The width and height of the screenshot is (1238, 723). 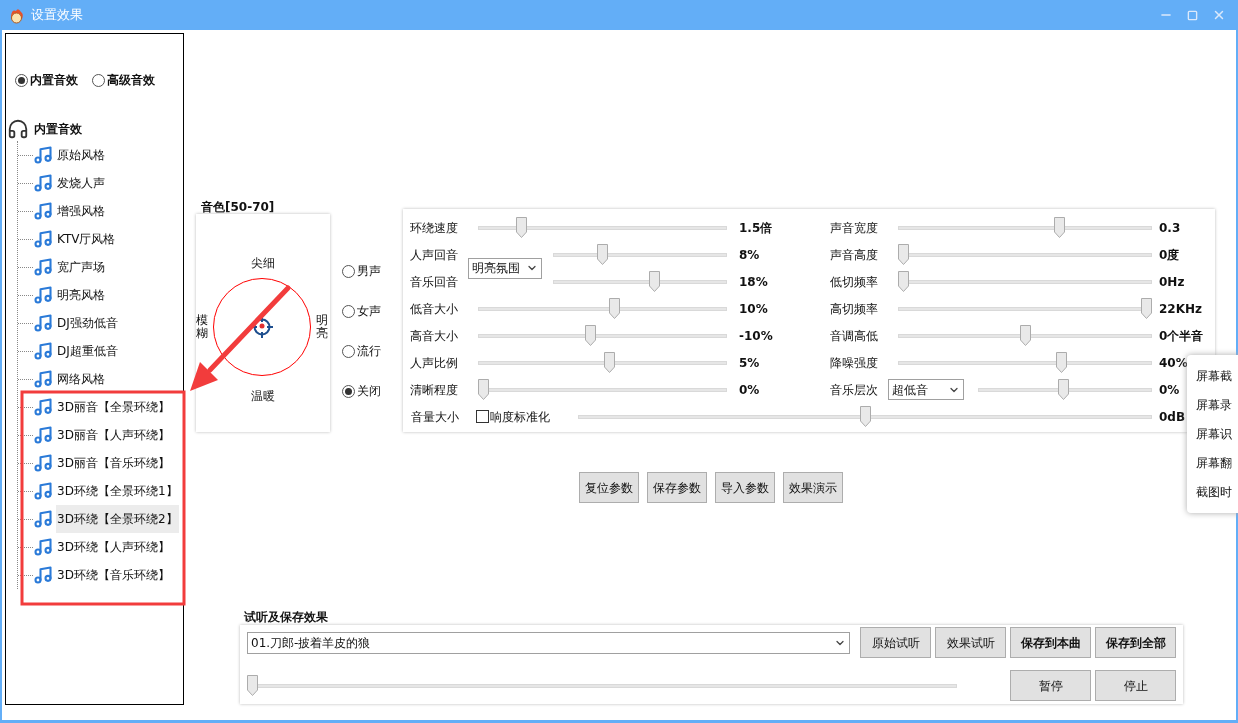 What do you see at coordinates (1181, 309) in the screenshot?
I see `slider-value: 22KHz` at bounding box center [1181, 309].